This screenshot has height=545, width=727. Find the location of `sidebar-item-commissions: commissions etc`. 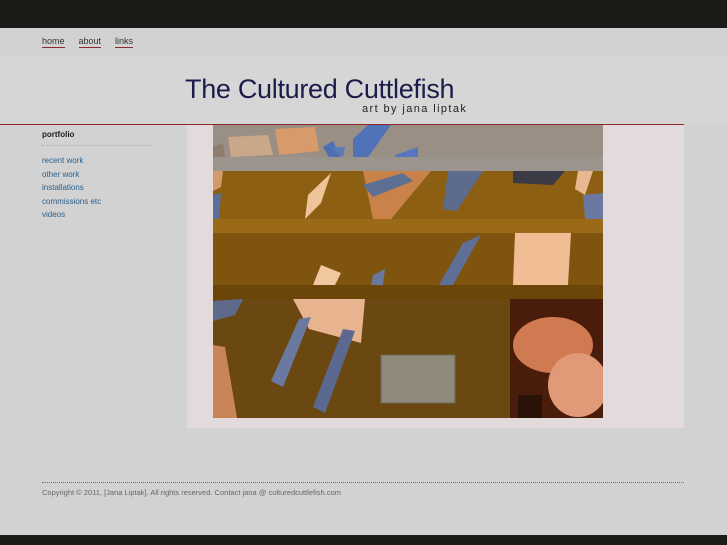

sidebar-item-commissions: commissions etc is located at coordinates (97, 202).